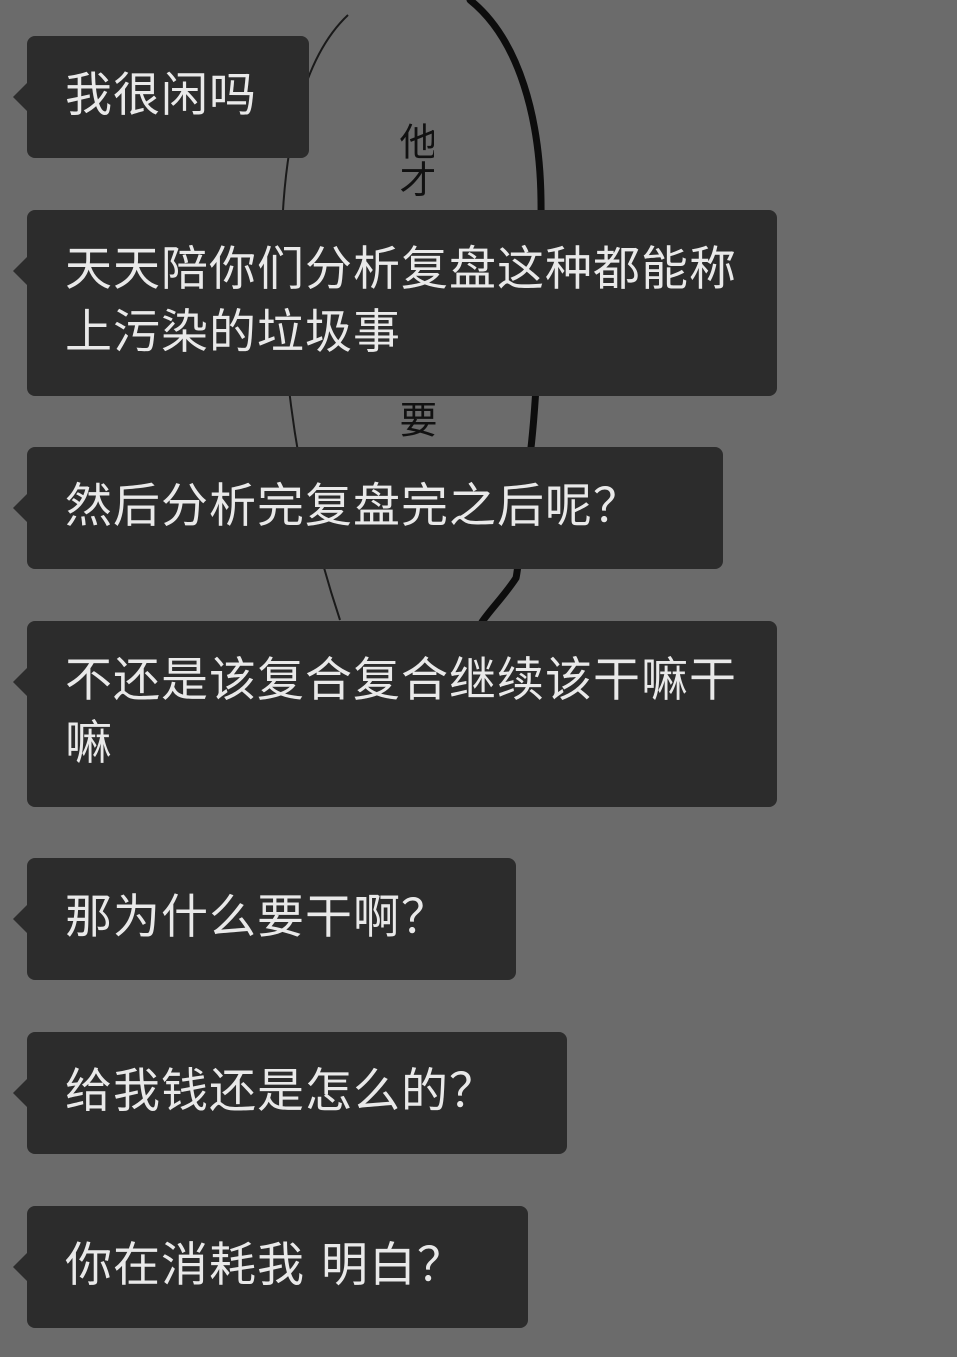  What do you see at coordinates (401, 712) in the screenshot?
I see `message-text: 不还是该复合复合继续该干嘛干嘛` at bounding box center [401, 712].